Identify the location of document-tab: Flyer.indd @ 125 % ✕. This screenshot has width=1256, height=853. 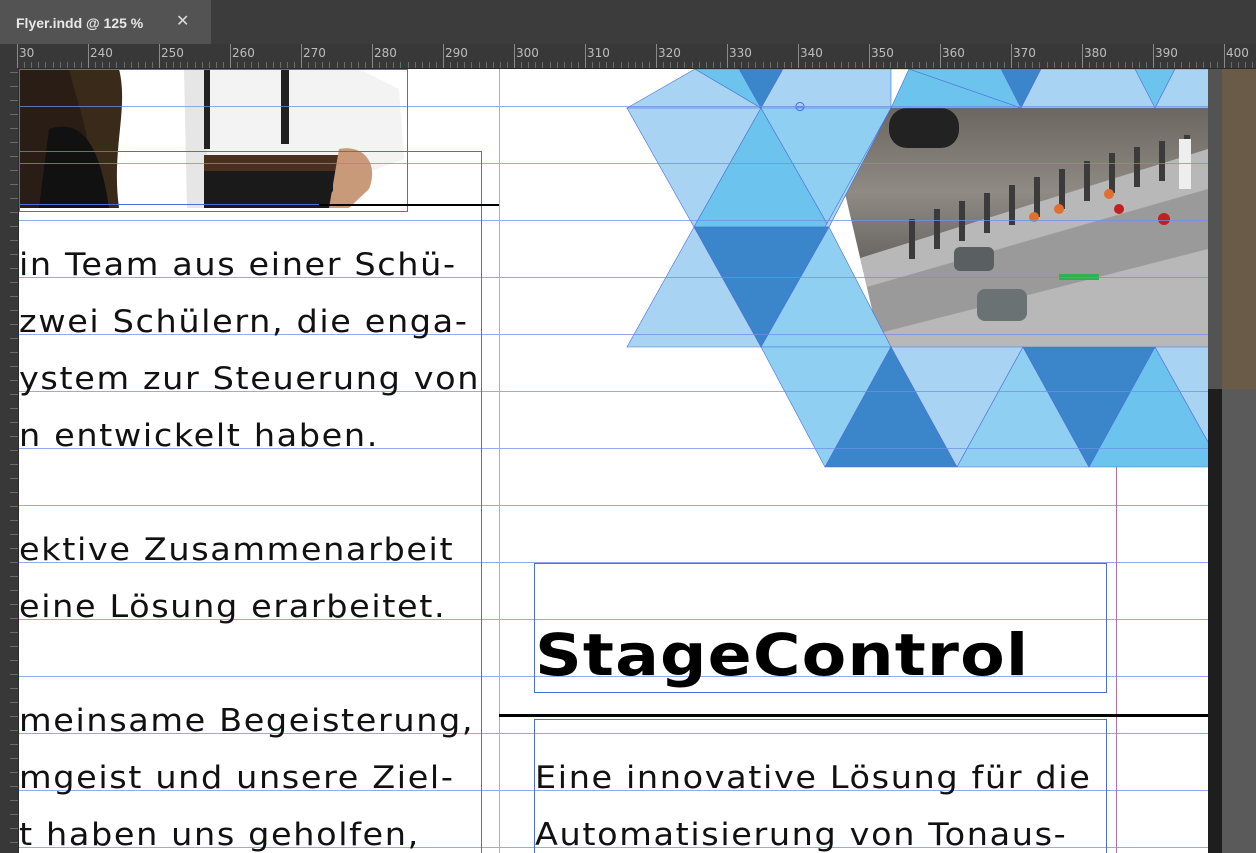
(105, 22).